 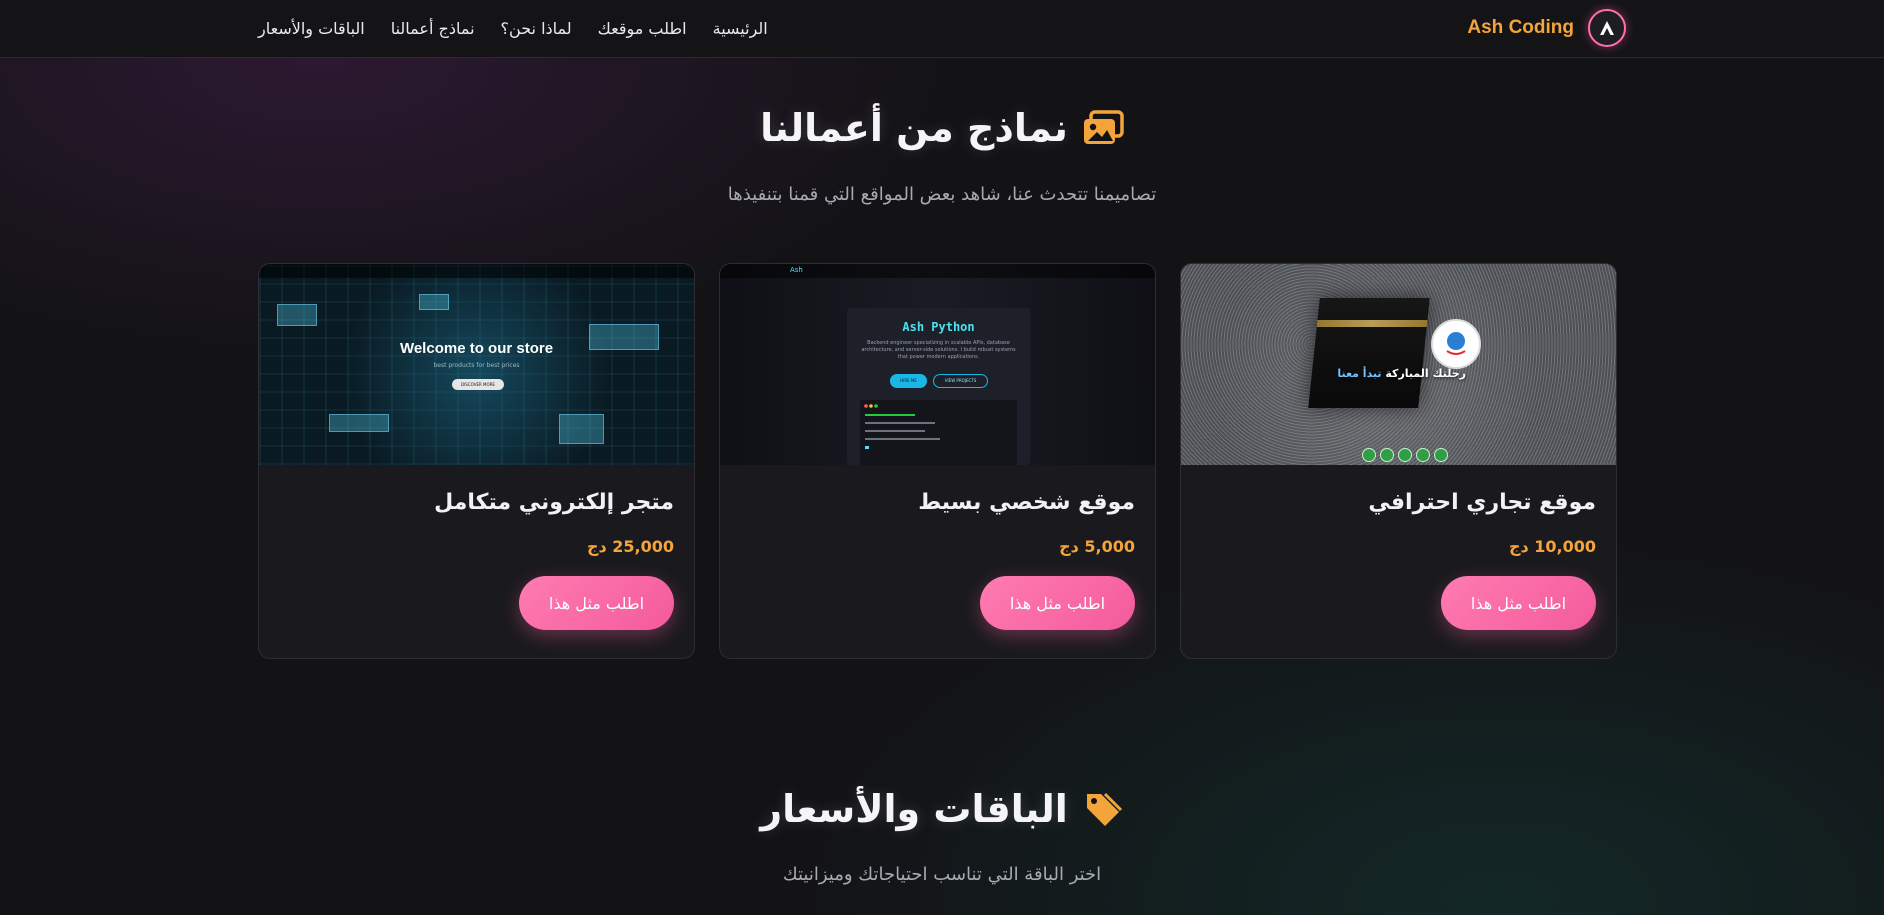 I want to click on business-preview-image: رحلتك المباركة تبدأ معنا, so click(x=1398, y=364).